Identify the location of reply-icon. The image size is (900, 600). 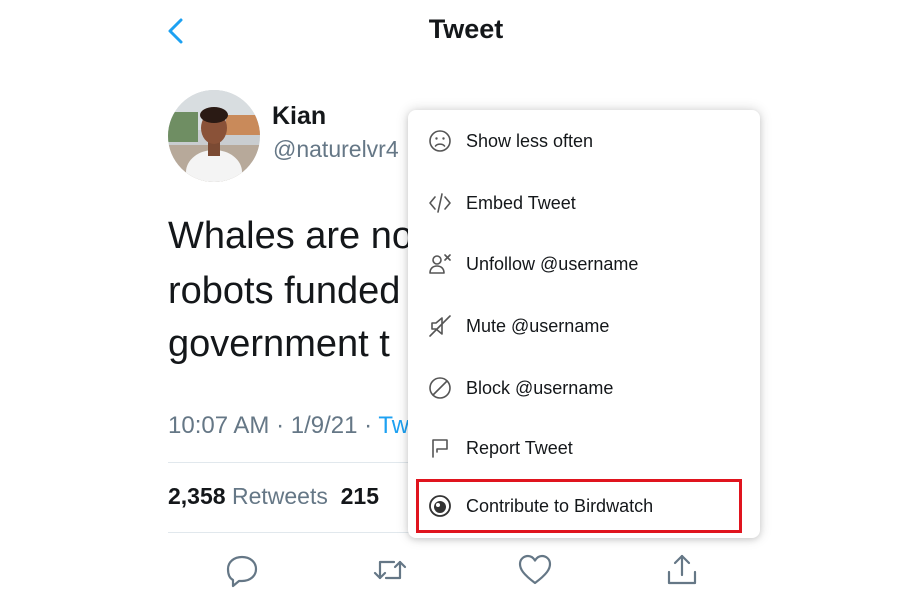
(242, 571).